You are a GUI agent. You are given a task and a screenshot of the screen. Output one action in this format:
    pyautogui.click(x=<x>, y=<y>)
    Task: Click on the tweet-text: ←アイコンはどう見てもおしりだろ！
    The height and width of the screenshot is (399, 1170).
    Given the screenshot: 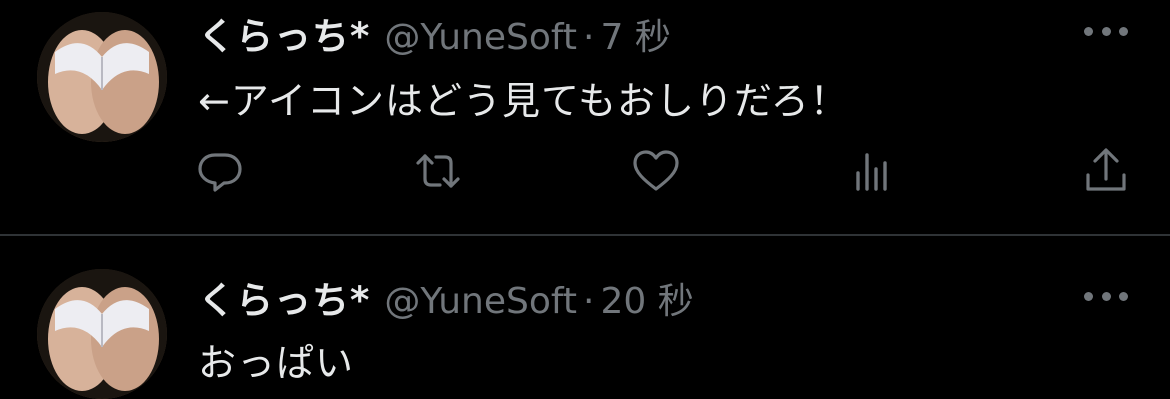 What is the action you would take?
    pyautogui.click(x=523, y=101)
    